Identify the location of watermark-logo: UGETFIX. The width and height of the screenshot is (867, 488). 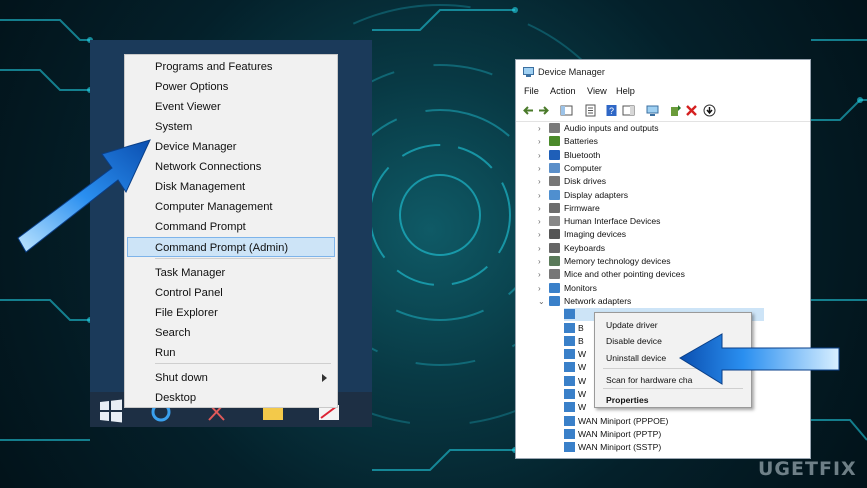
(807, 469).